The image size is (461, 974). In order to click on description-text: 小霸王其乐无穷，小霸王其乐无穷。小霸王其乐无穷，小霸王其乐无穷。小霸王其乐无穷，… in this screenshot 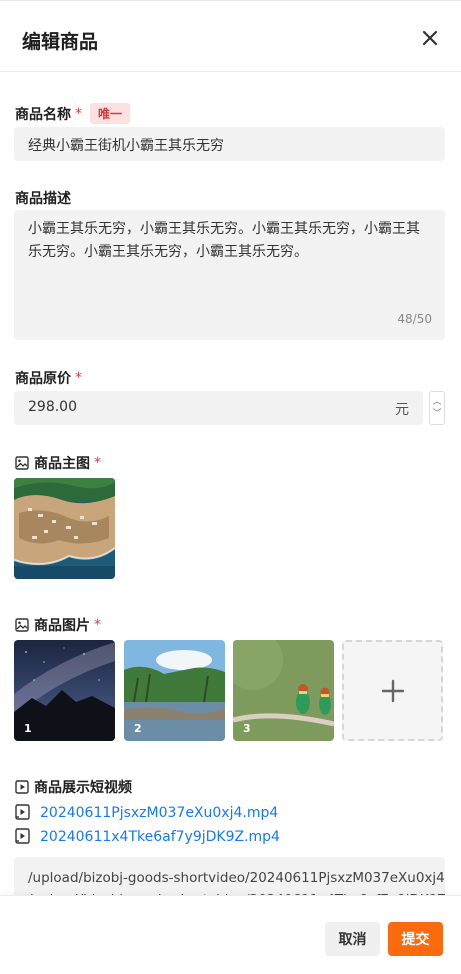, I will do `click(224, 240)`.